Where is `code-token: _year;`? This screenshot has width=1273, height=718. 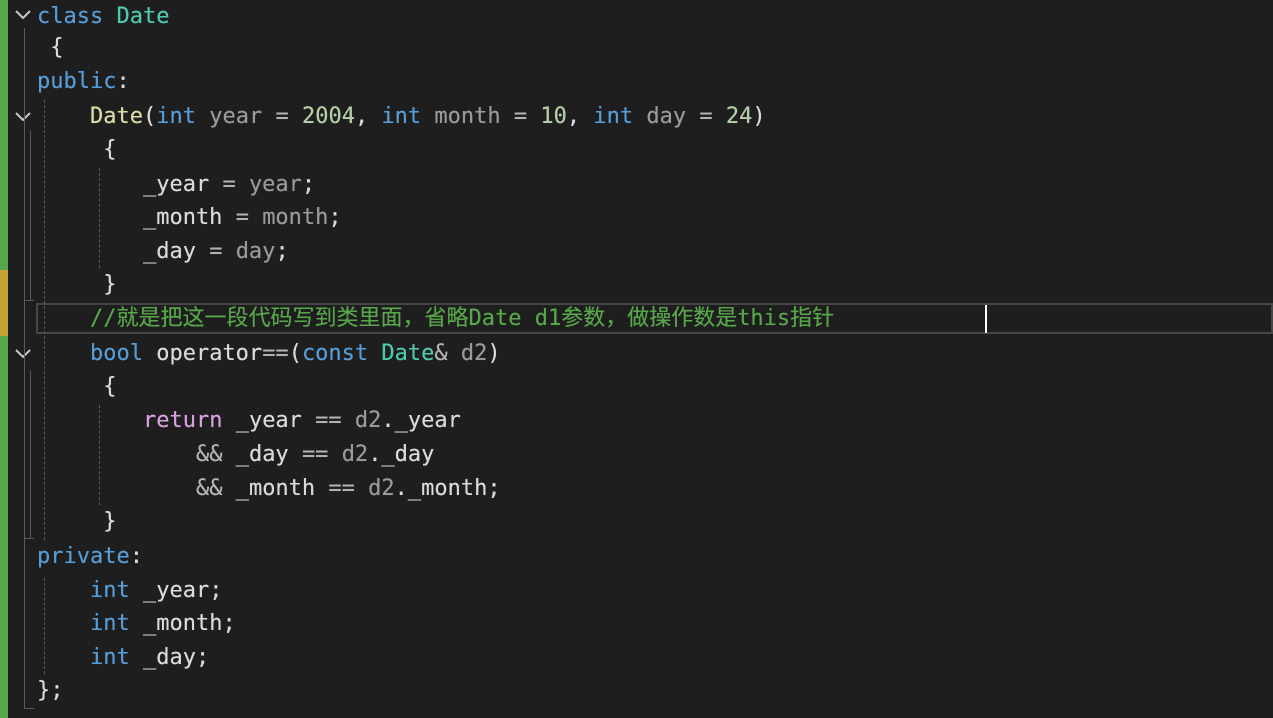 code-token: _year; is located at coordinates (176, 590).